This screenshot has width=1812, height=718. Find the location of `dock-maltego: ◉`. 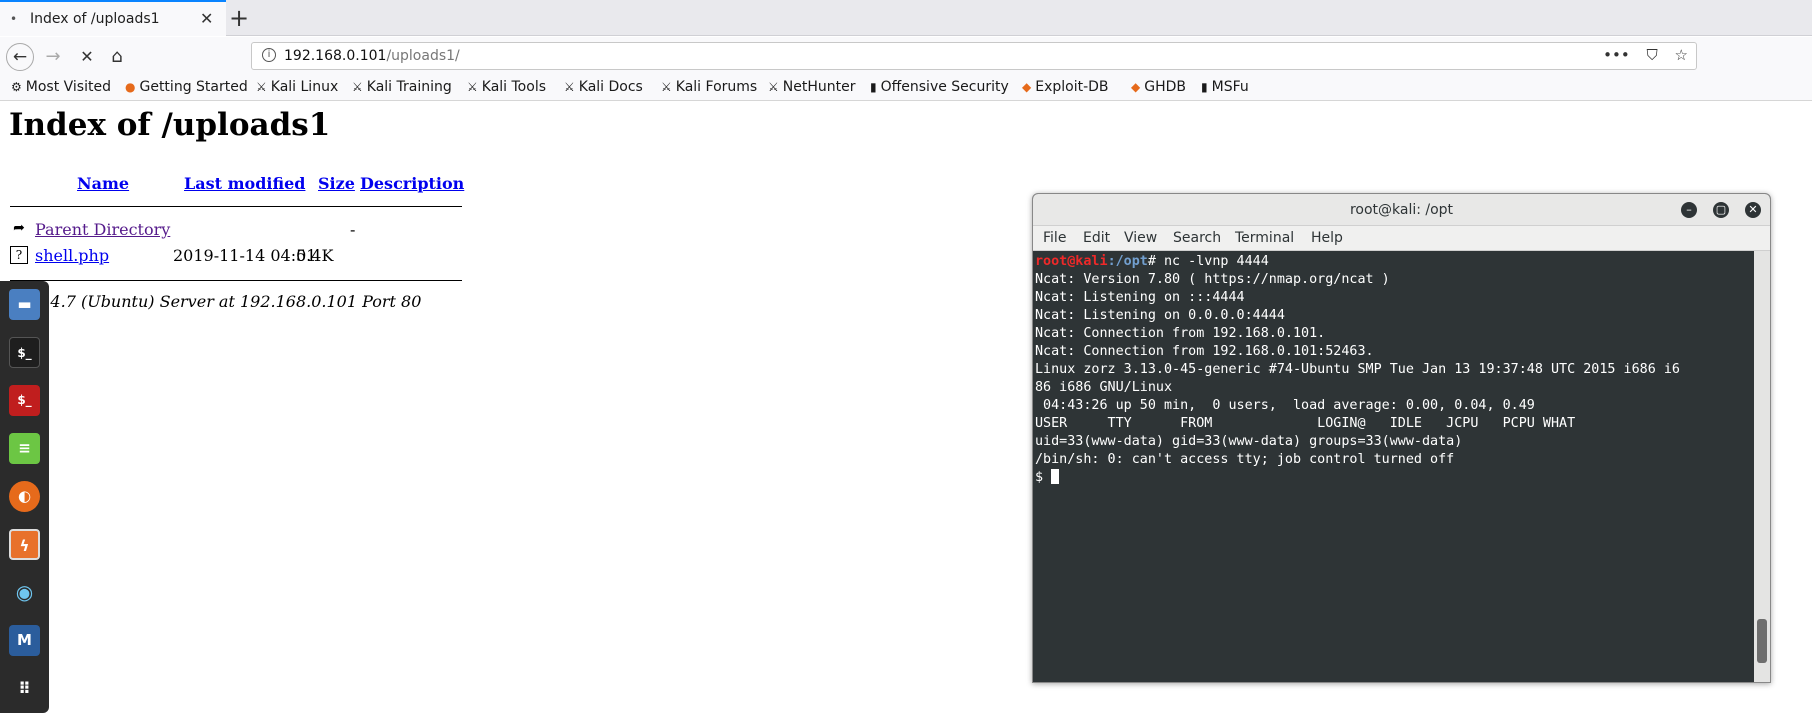

dock-maltego: ◉ is located at coordinates (24, 592).